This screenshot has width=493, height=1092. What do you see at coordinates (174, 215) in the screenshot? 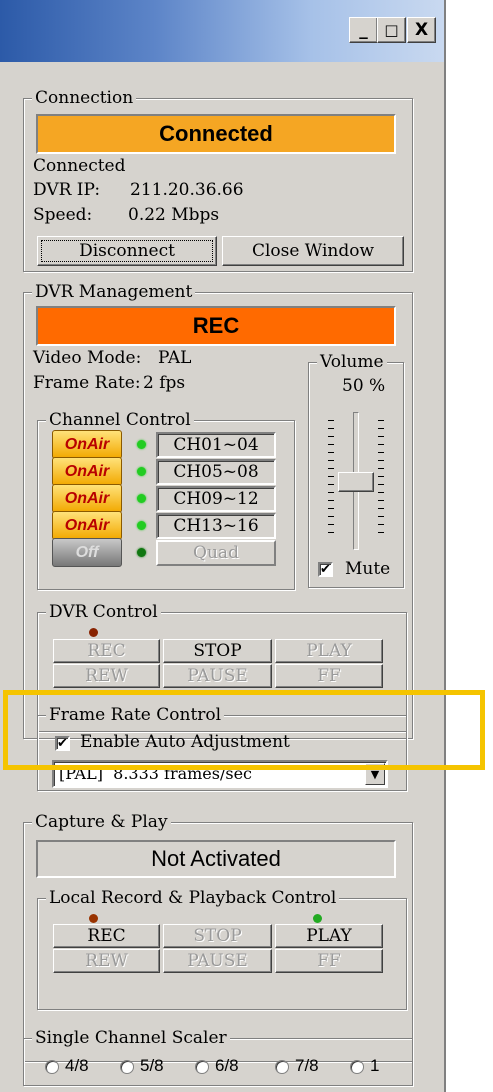
I see `speed-value: 0.22 Mbps` at bounding box center [174, 215].